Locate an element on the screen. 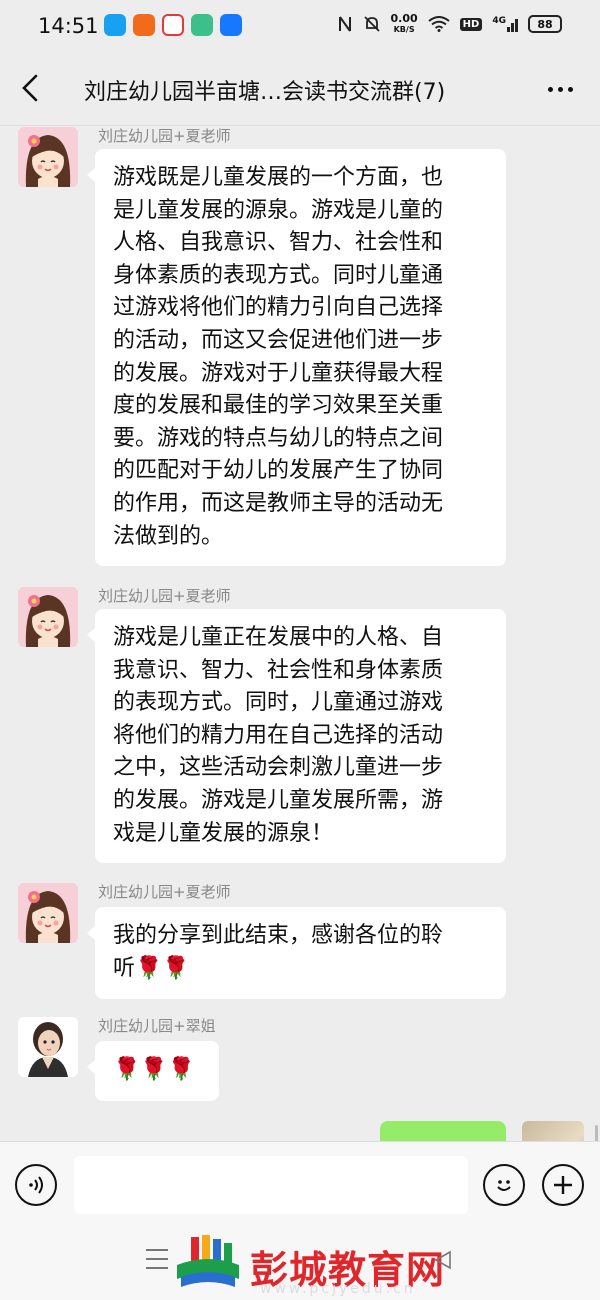 This screenshot has width=600, height=1300. outgoing-message-bubble is located at coordinates (443, 1131).